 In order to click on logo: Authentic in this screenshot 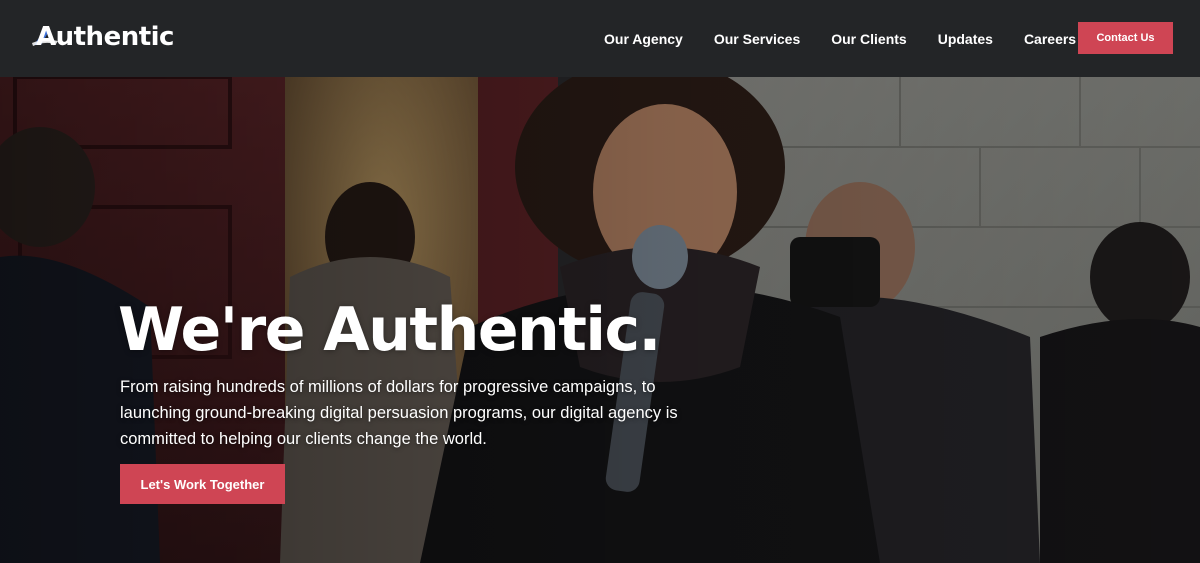, I will do `click(103, 38)`.